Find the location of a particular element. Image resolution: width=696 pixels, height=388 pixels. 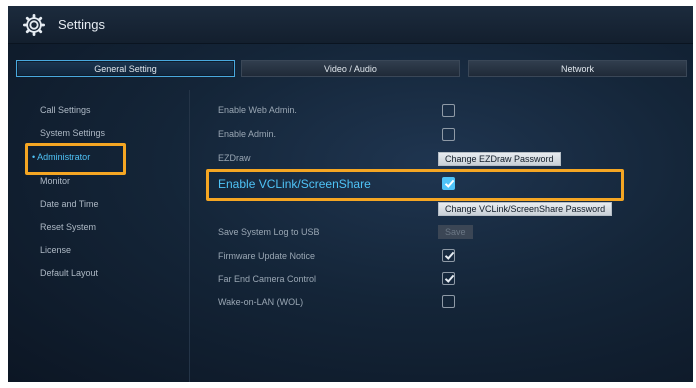

wake-on-lan-checkbox is located at coordinates (448, 301).